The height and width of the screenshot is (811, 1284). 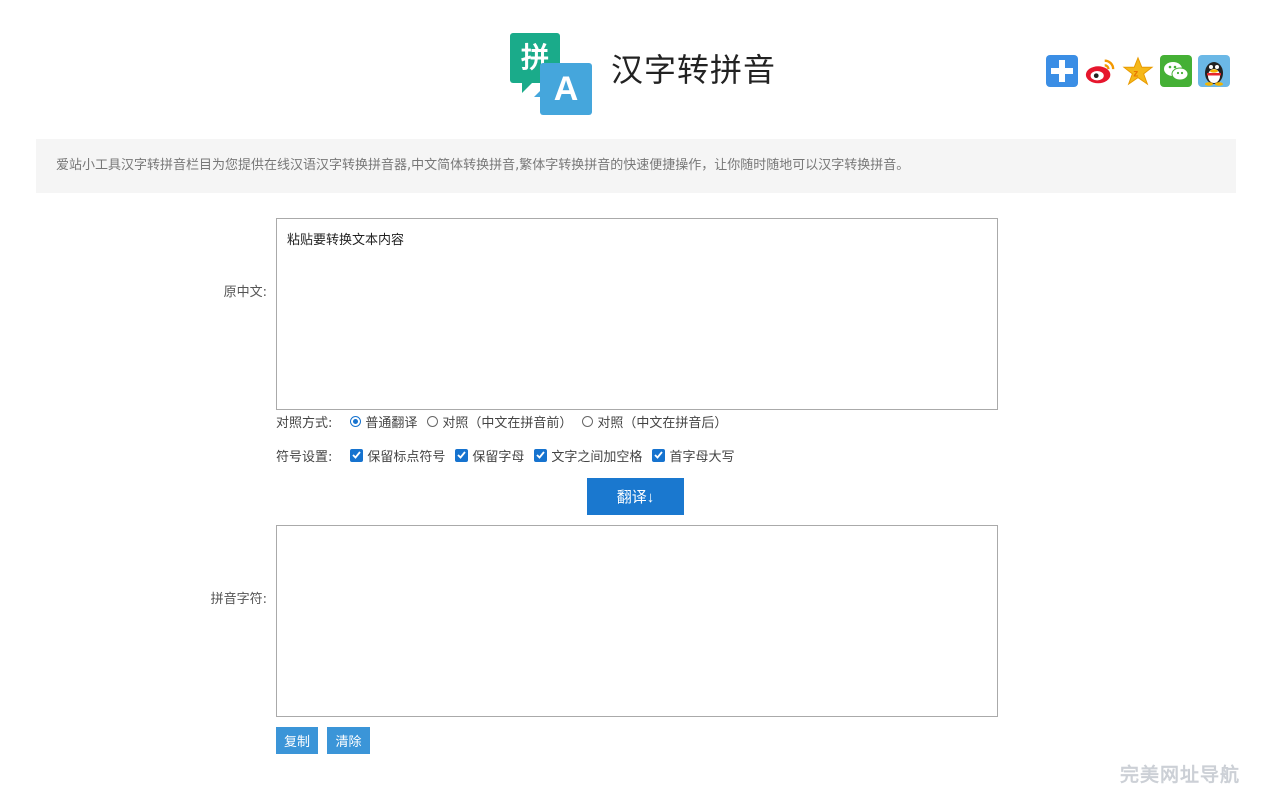 I want to click on translate-button: 翻译↓, so click(x=635, y=496).